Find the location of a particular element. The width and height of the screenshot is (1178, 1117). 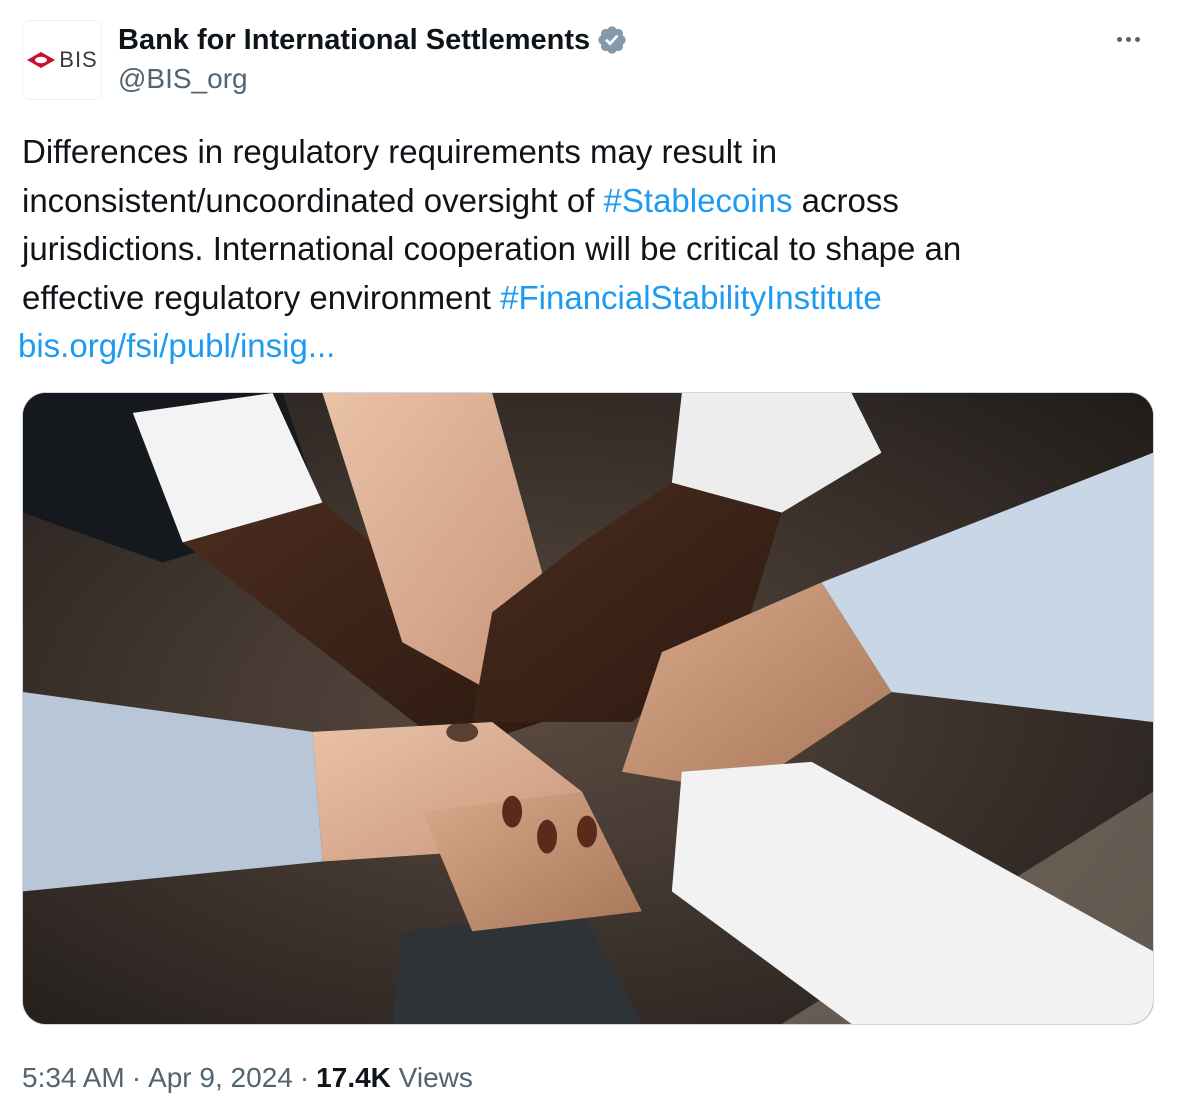

avatar-logo-text: BIS is located at coordinates (78, 59).